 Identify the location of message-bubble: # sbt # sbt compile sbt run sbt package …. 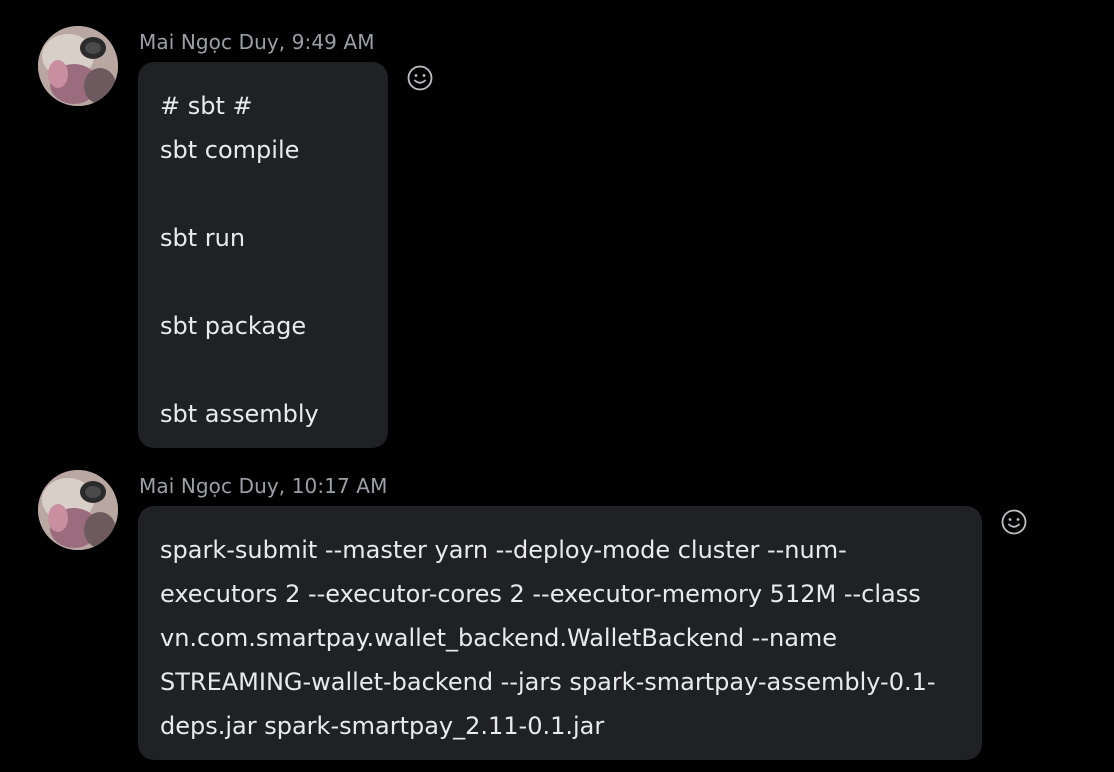
(263, 255).